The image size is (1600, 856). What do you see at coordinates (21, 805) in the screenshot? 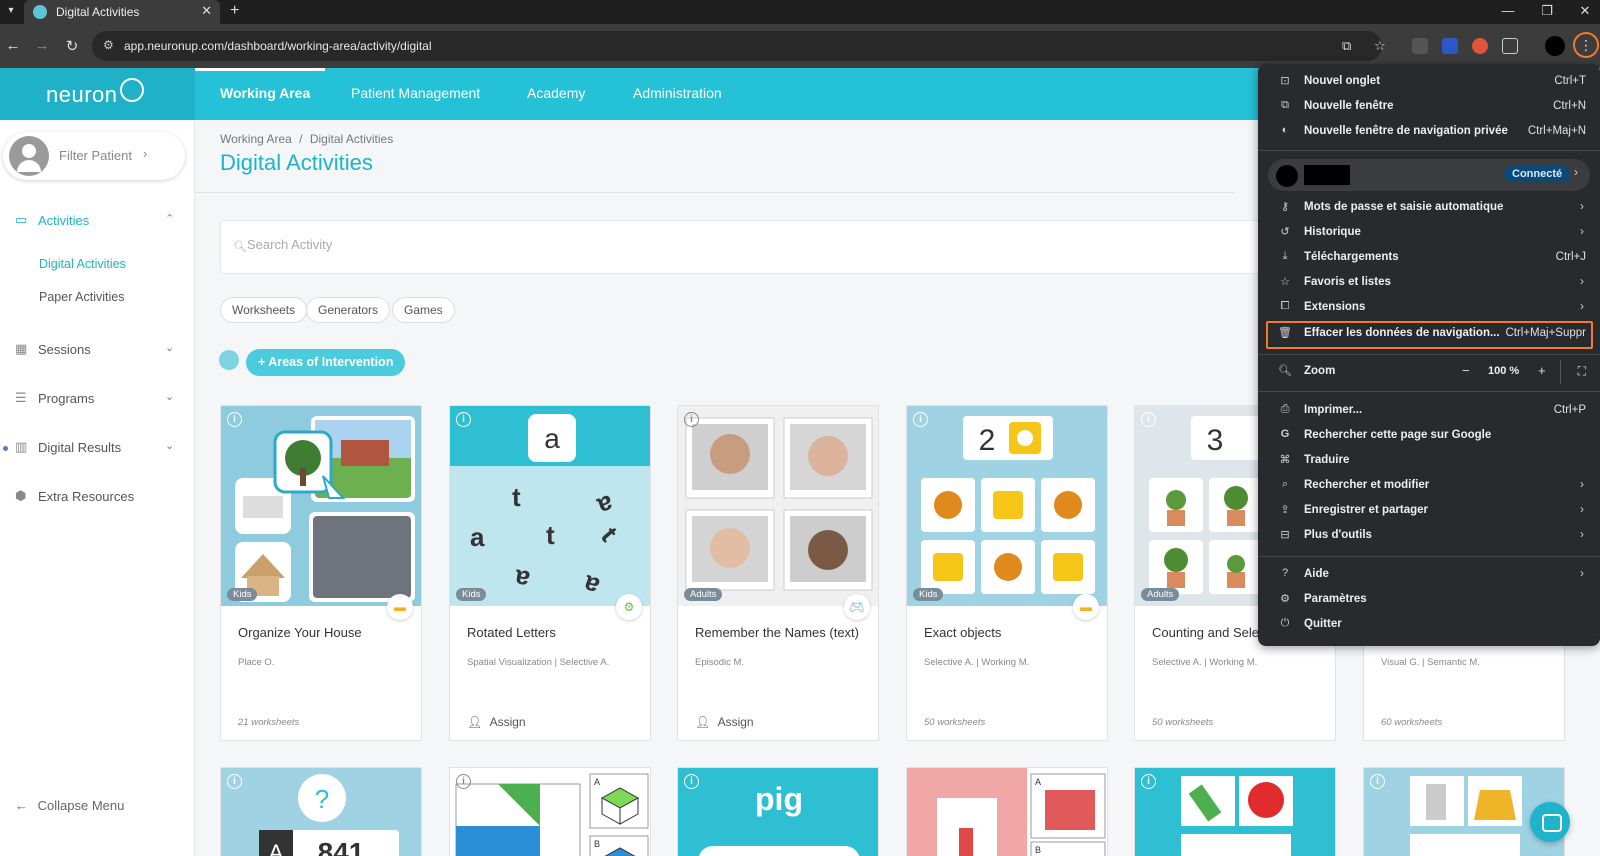
I see `arrow-left-icon: ←` at bounding box center [21, 805].